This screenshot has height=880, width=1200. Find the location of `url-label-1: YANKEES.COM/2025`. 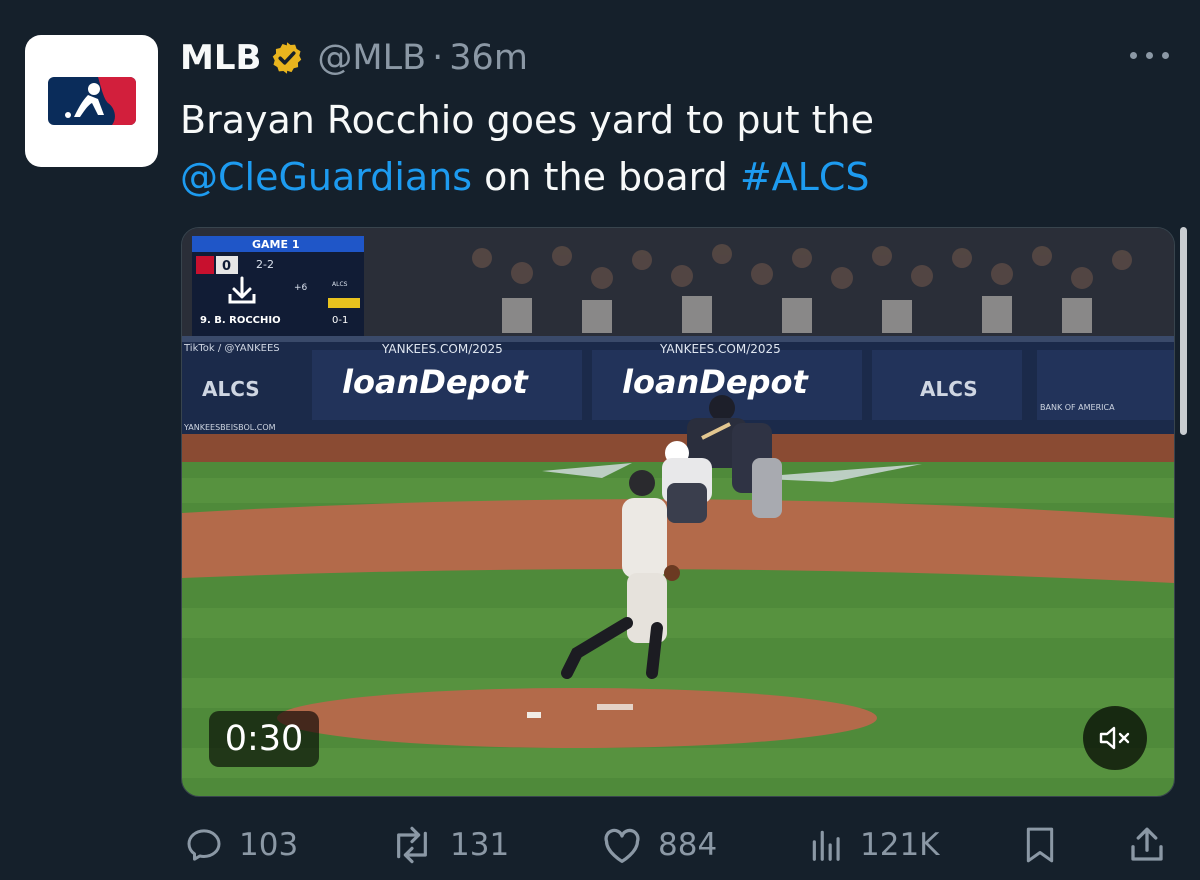

url-label-1: YANKEES.COM/2025 is located at coordinates (442, 349).